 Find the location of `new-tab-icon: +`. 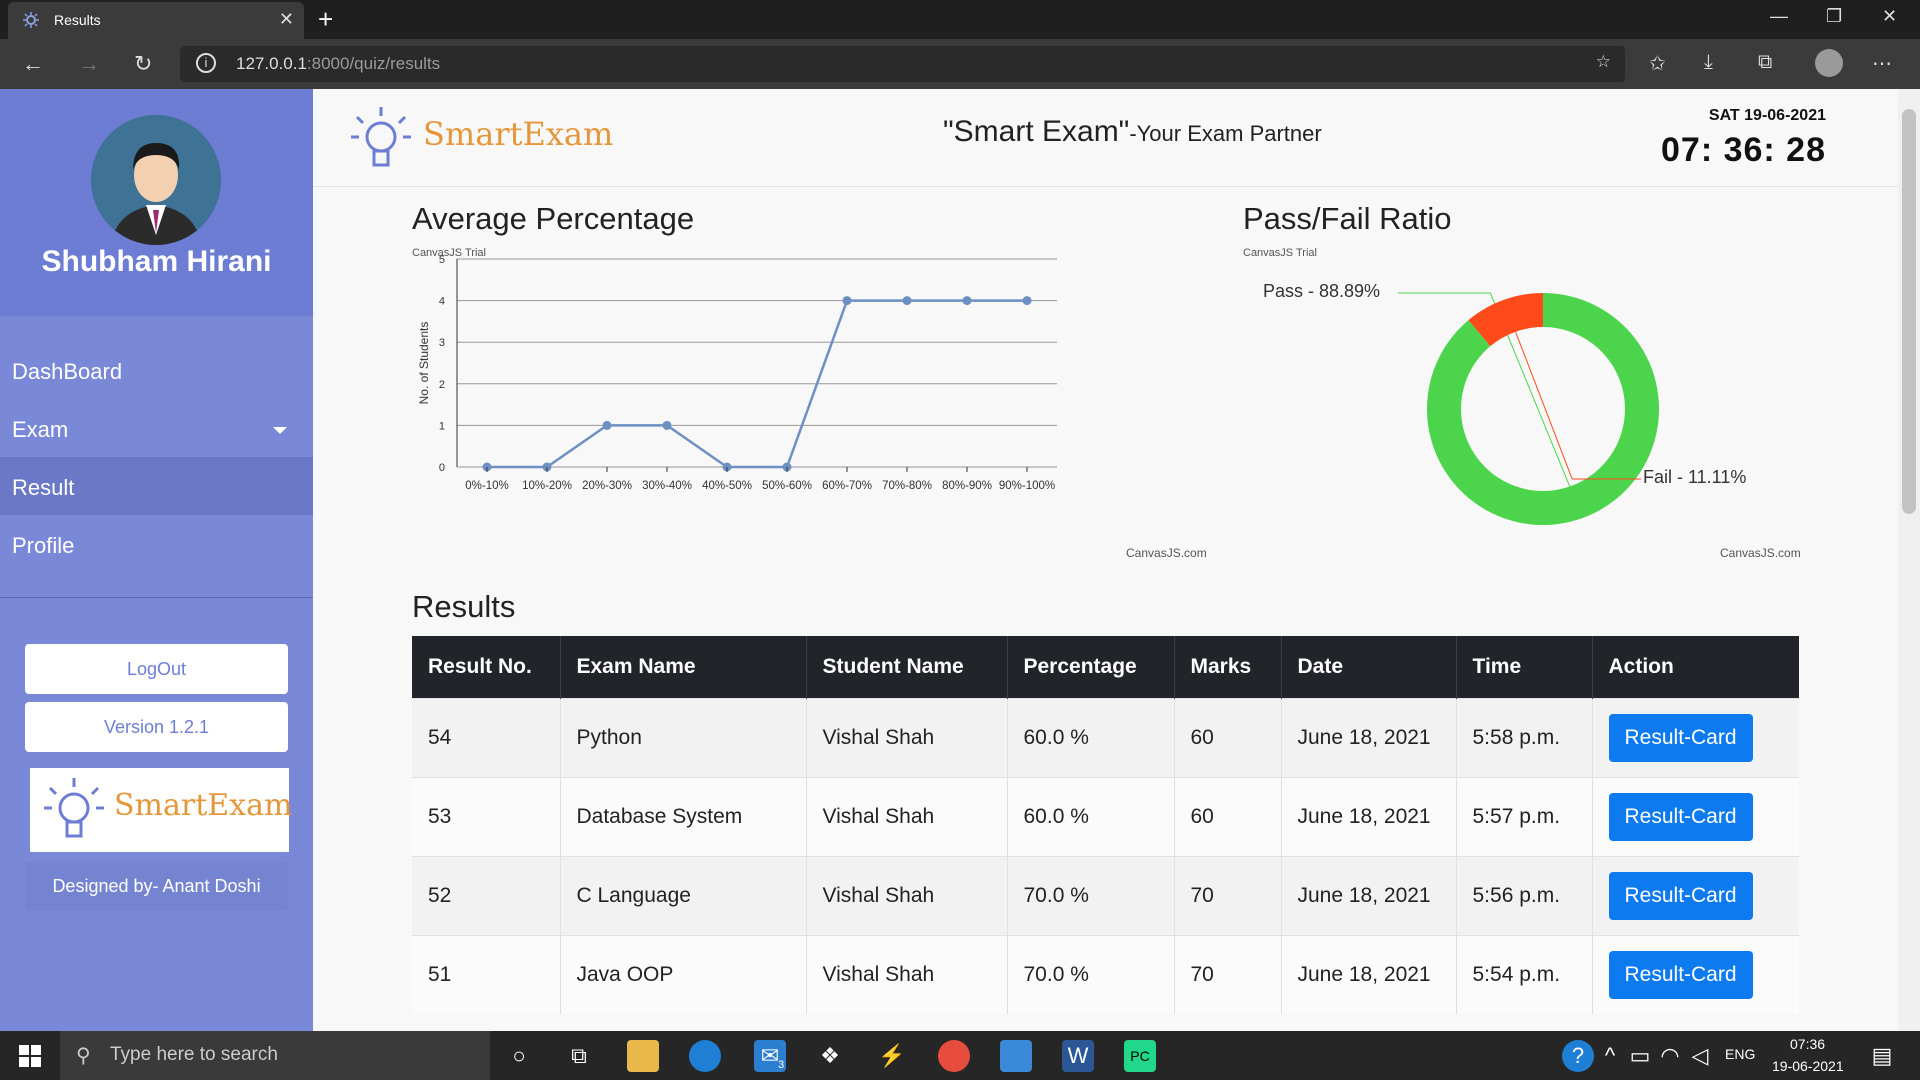

new-tab-icon: + is located at coordinates (325, 19).